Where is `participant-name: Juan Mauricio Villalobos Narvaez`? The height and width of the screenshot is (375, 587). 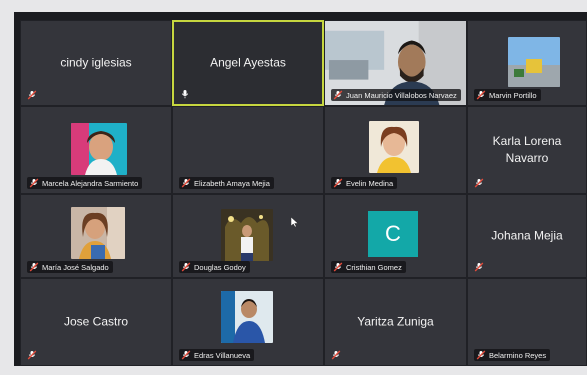
participant-name: Juan Mauricio Villalobos Narvaez is located at coordinates (401, 95).